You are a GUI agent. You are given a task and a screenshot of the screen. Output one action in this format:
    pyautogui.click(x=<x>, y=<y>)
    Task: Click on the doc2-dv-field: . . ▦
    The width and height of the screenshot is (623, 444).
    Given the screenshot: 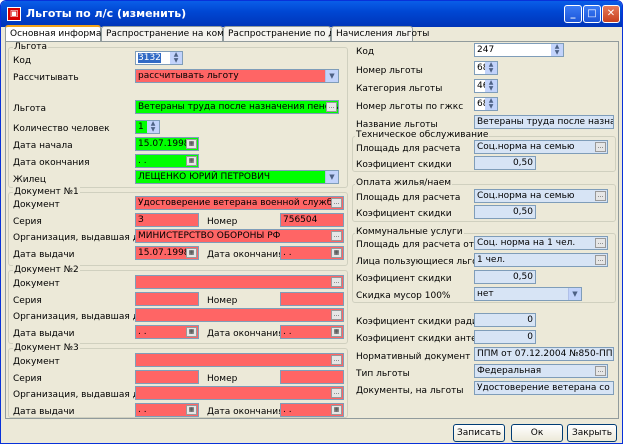 What is the action you would take?
    pyautogui.click(x=167, y=332)
    